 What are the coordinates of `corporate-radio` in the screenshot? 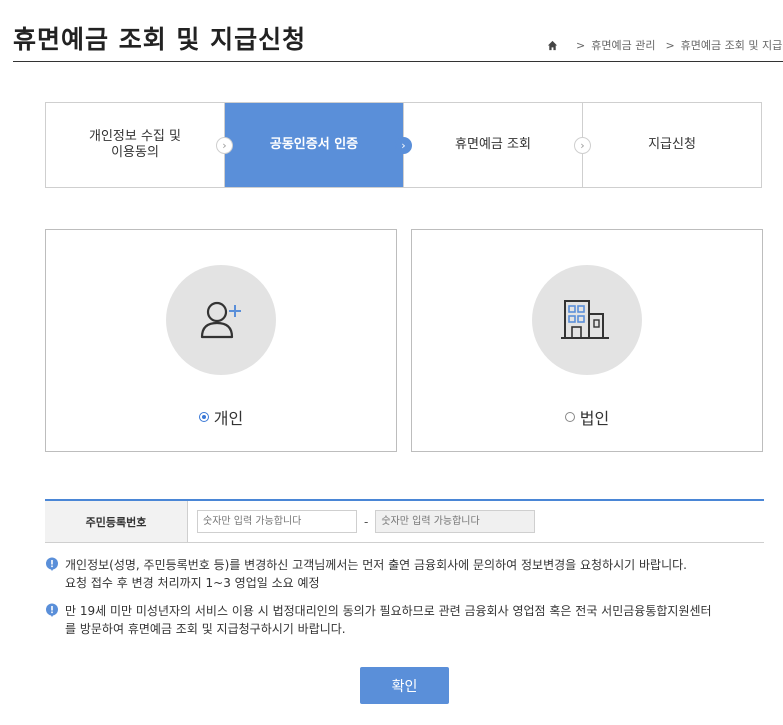 It's located at (569, 417).